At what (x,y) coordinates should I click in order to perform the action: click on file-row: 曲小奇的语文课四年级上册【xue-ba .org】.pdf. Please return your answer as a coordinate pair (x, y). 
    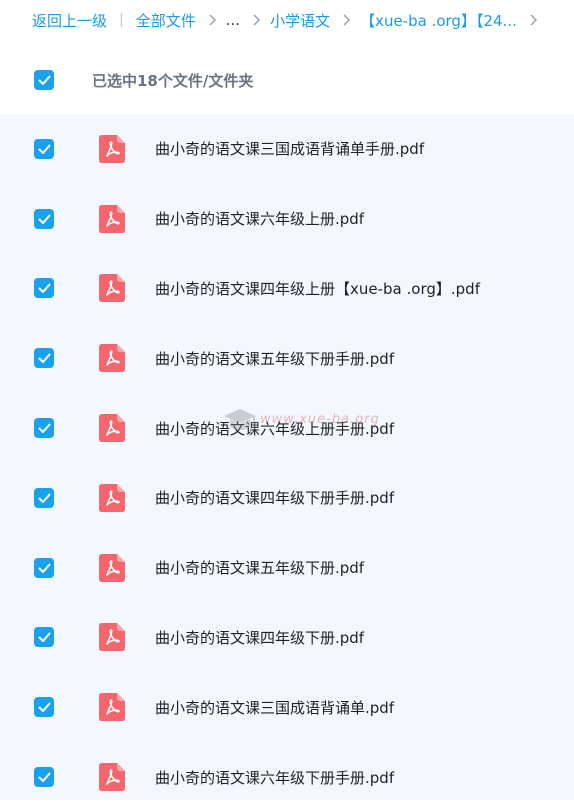
    Looking at the image, I should click on (287, 289).